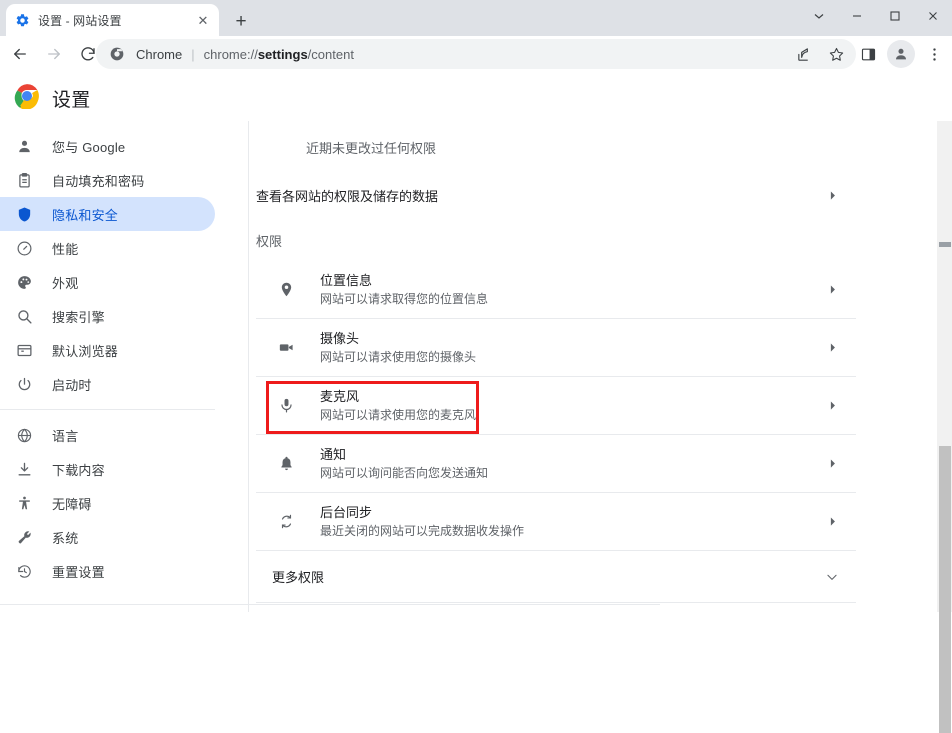 This screenshot has height=733, width=952. Describe the element at coordinates (282, 54) in the screenshot. I see `url-bold: settings` at that location.